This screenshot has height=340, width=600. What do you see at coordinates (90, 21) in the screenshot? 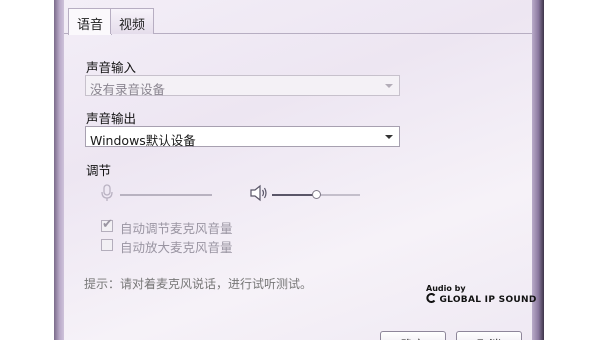
I see `tab-voice: 语音` at bounding box center [90, 21].